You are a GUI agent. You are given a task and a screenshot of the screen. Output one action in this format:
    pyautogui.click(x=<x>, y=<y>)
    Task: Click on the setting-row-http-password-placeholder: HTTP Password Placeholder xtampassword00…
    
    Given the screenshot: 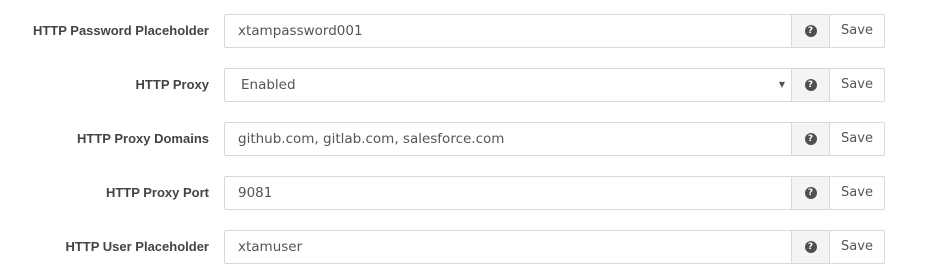 What is the action you would take?
    pyautogui.click(x=464, y=31)
    